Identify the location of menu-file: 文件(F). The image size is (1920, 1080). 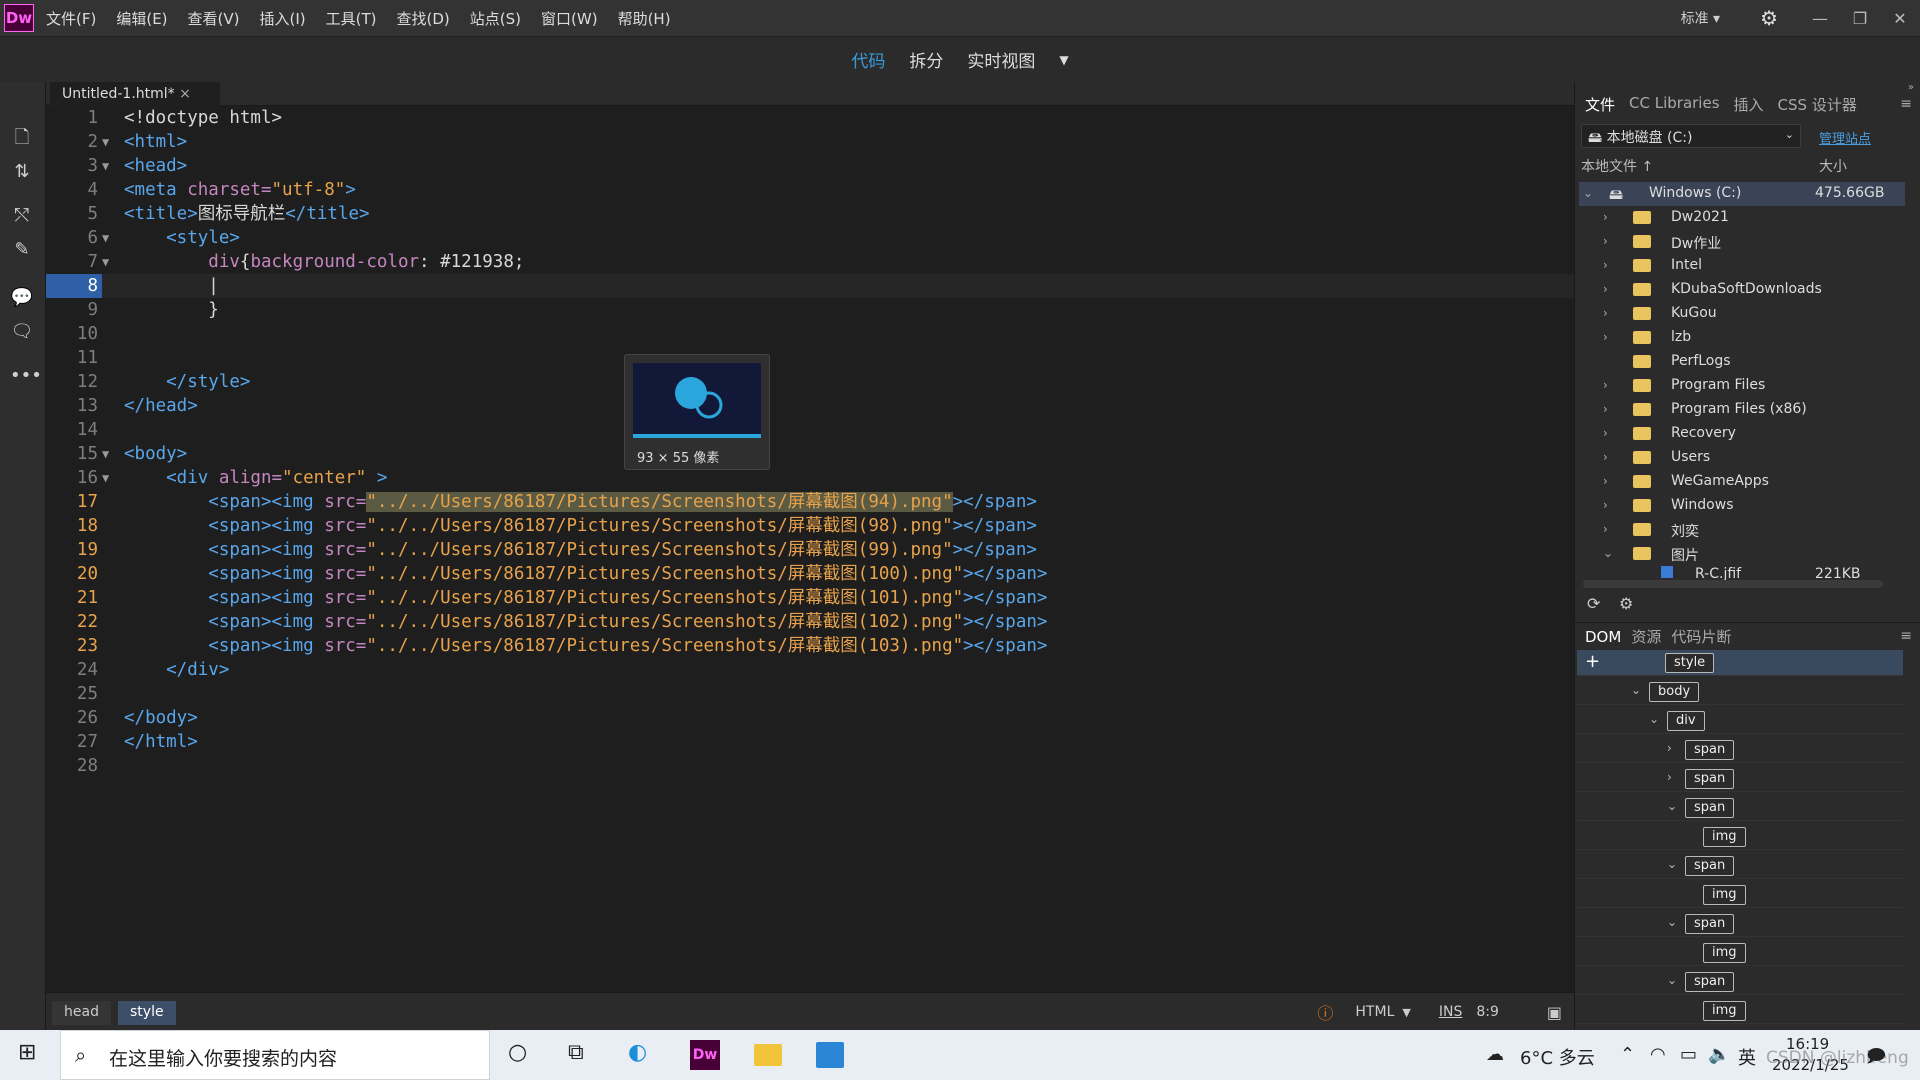
(71, 18).